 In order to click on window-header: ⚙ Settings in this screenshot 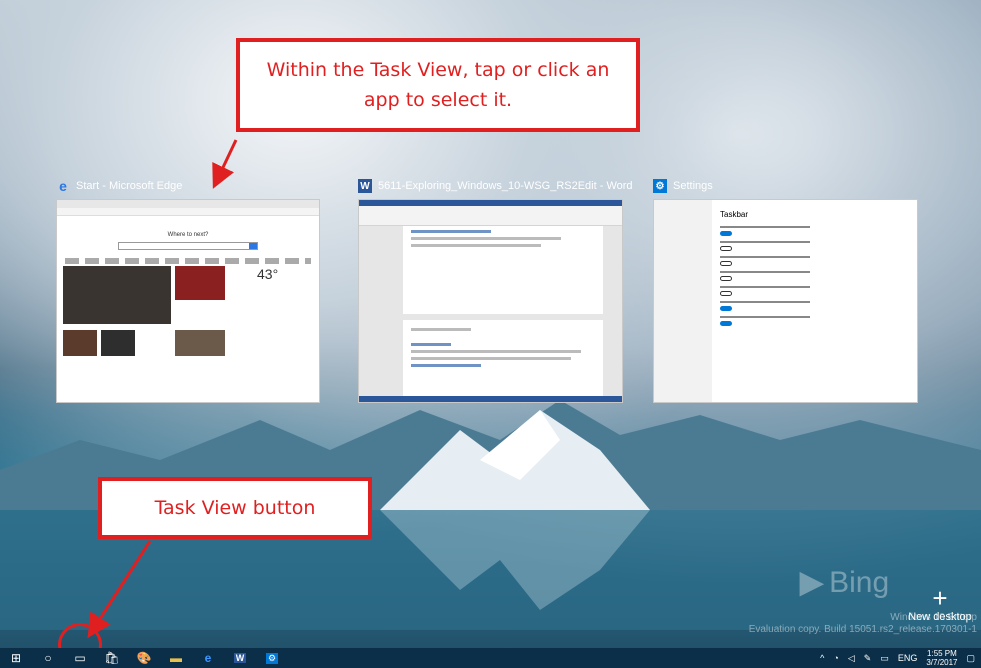, I will do `click(785, 186)`.